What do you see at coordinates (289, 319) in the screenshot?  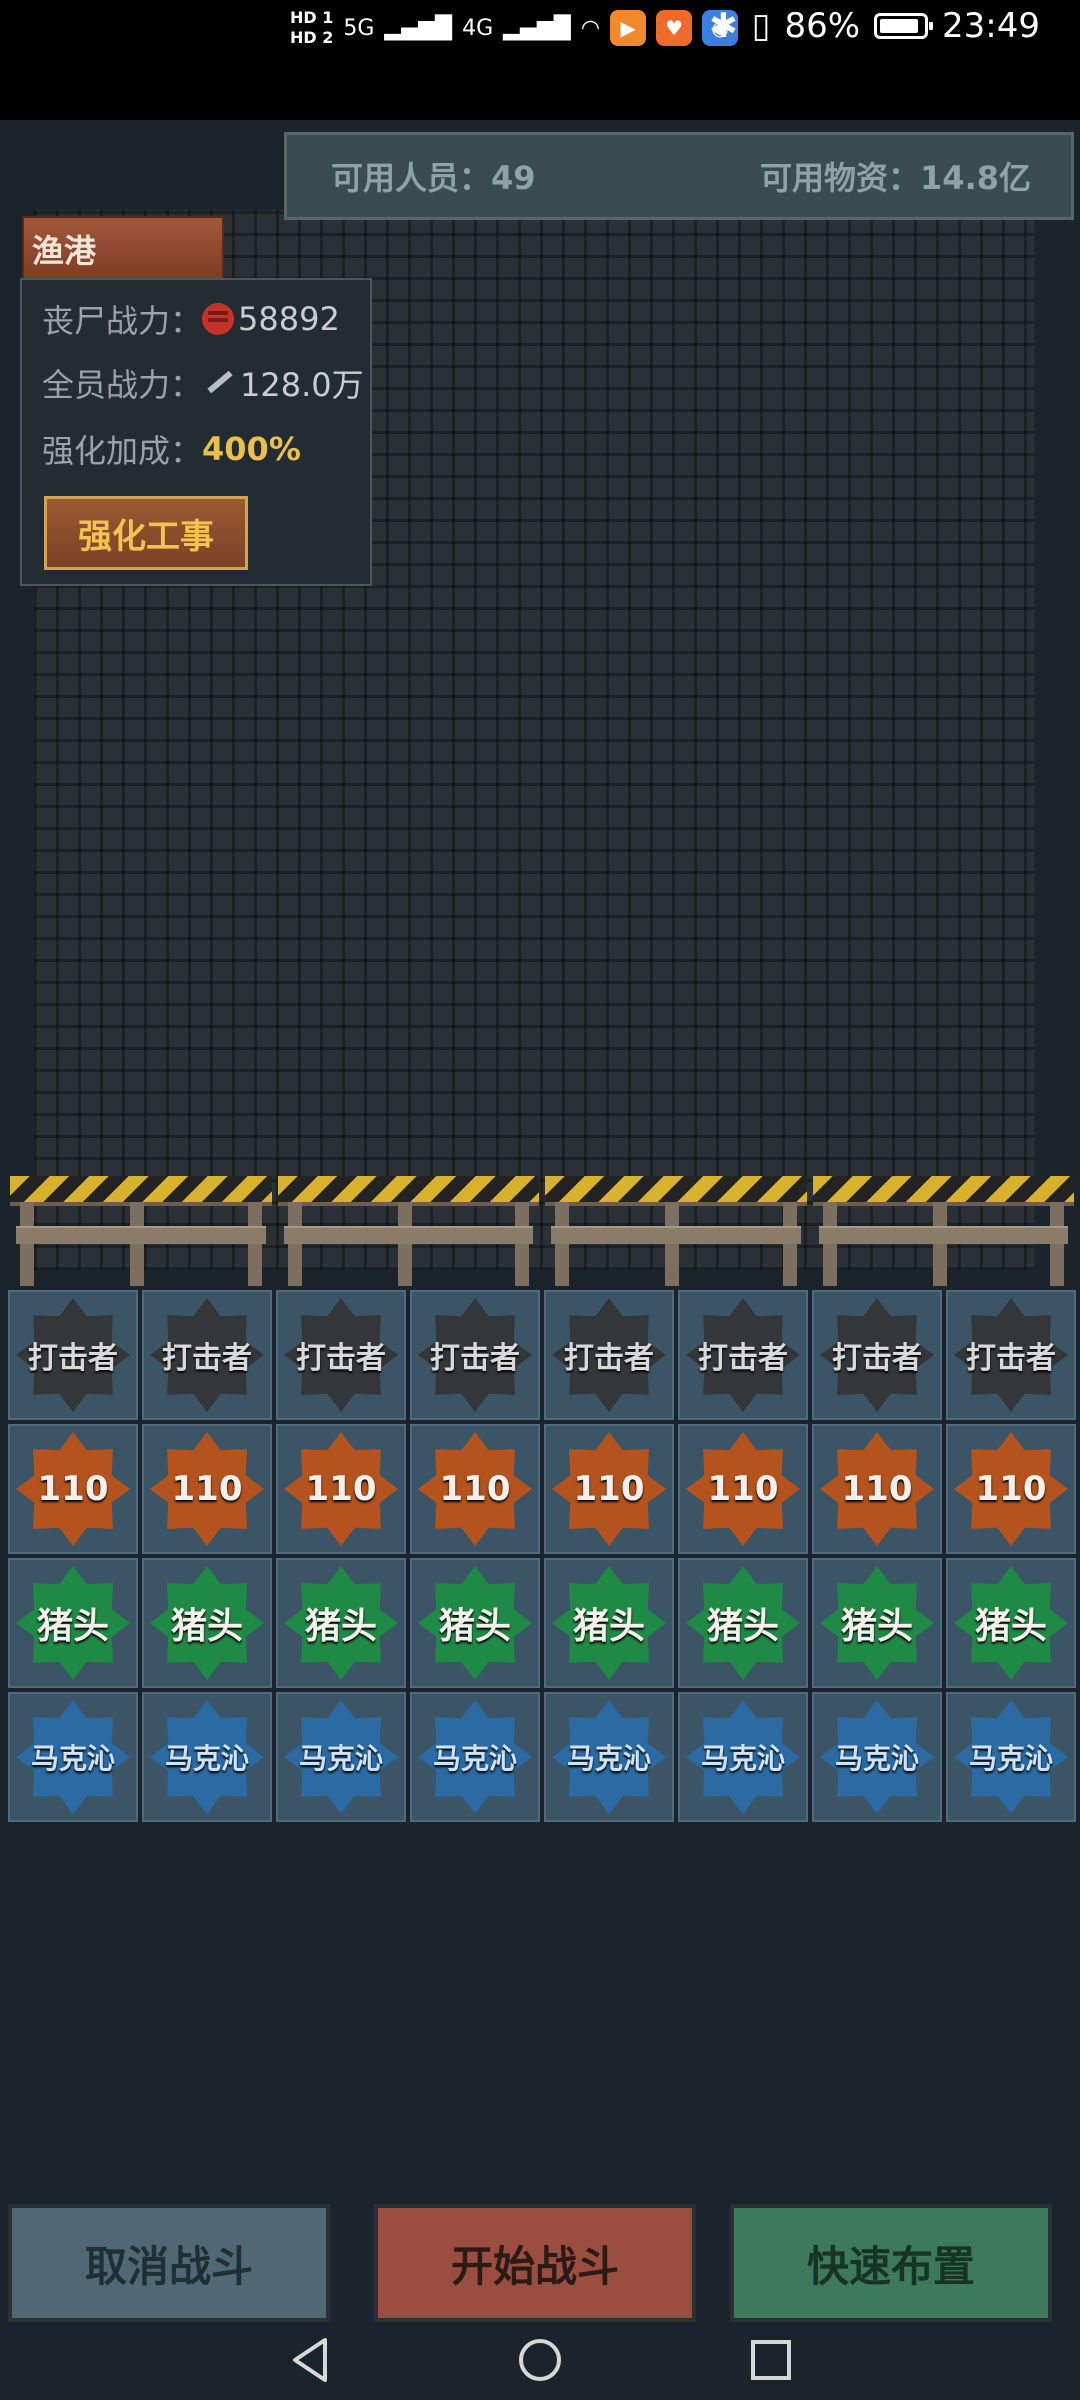 I see `zombie-power-value: 58892` at bounding box center [289, 319].